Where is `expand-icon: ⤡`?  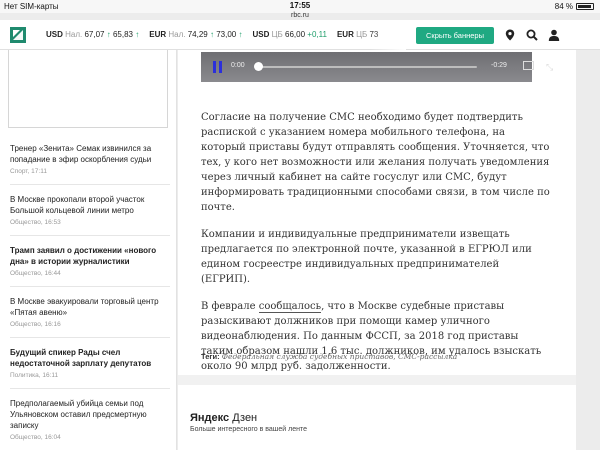
expand-icon: ⤡ is located at coordinates (549, 67).